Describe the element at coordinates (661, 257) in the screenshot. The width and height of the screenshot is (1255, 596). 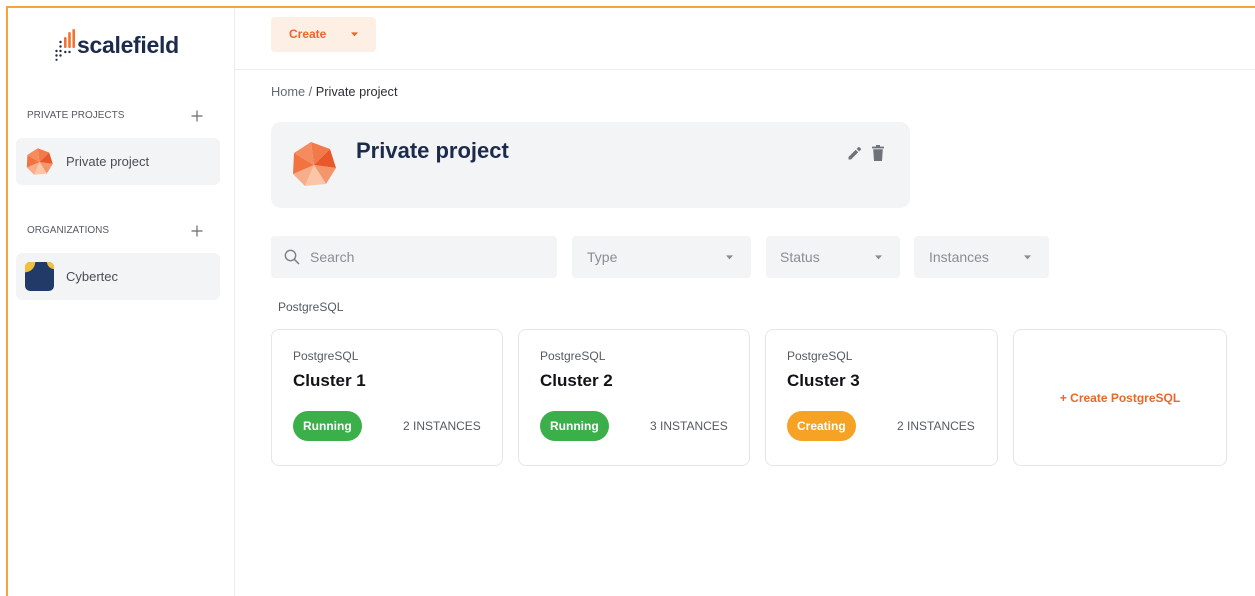
I see `type-filter-select: Type` at that location.